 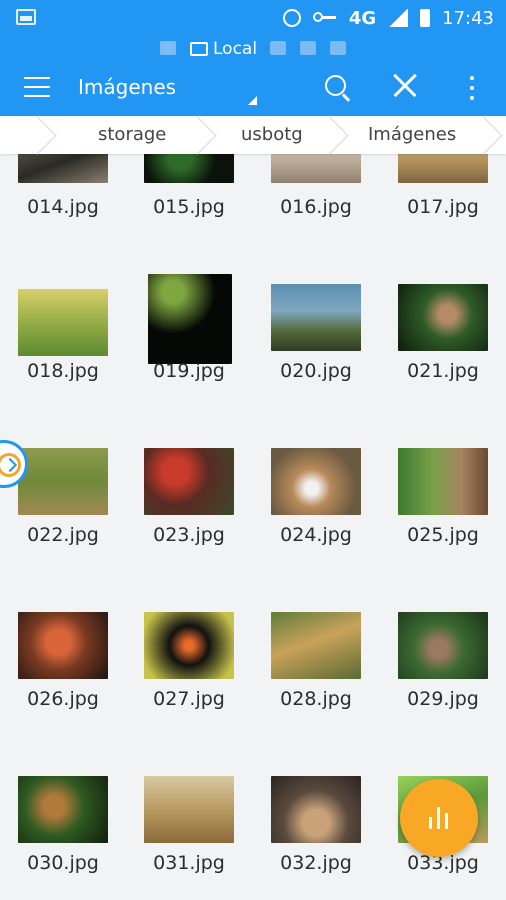 I want to click on clock: 17:43, so click(x=468, y=18).